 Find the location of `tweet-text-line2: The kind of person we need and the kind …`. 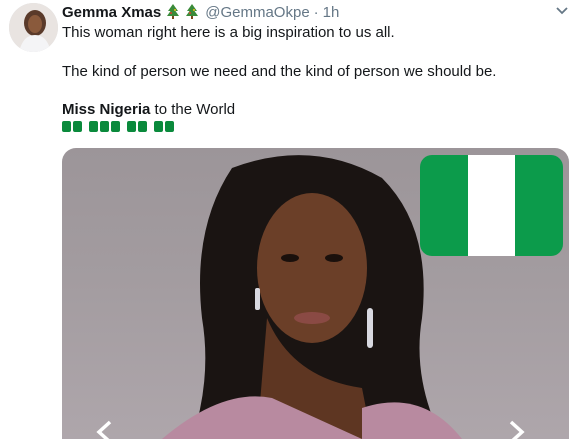

tweet-text-line2: The kind of person we need and the kind … is located at coordinates (279, 71).